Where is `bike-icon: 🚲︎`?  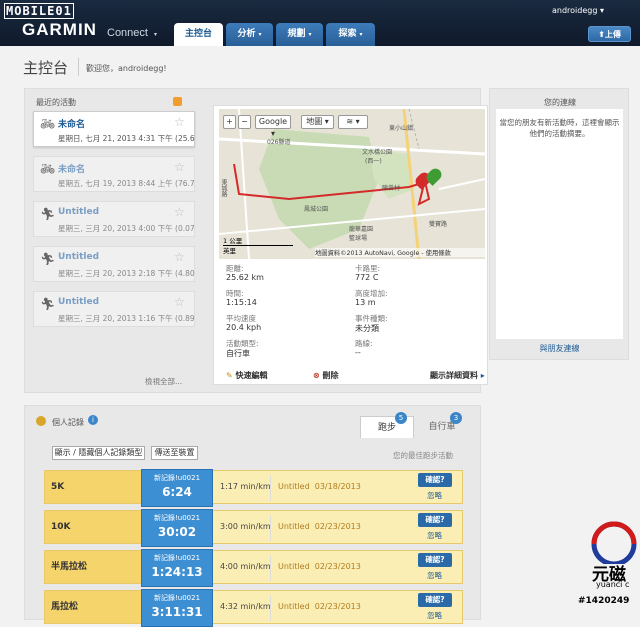
bike-icon: 🚲︎ is located at coordinates (48, 124).